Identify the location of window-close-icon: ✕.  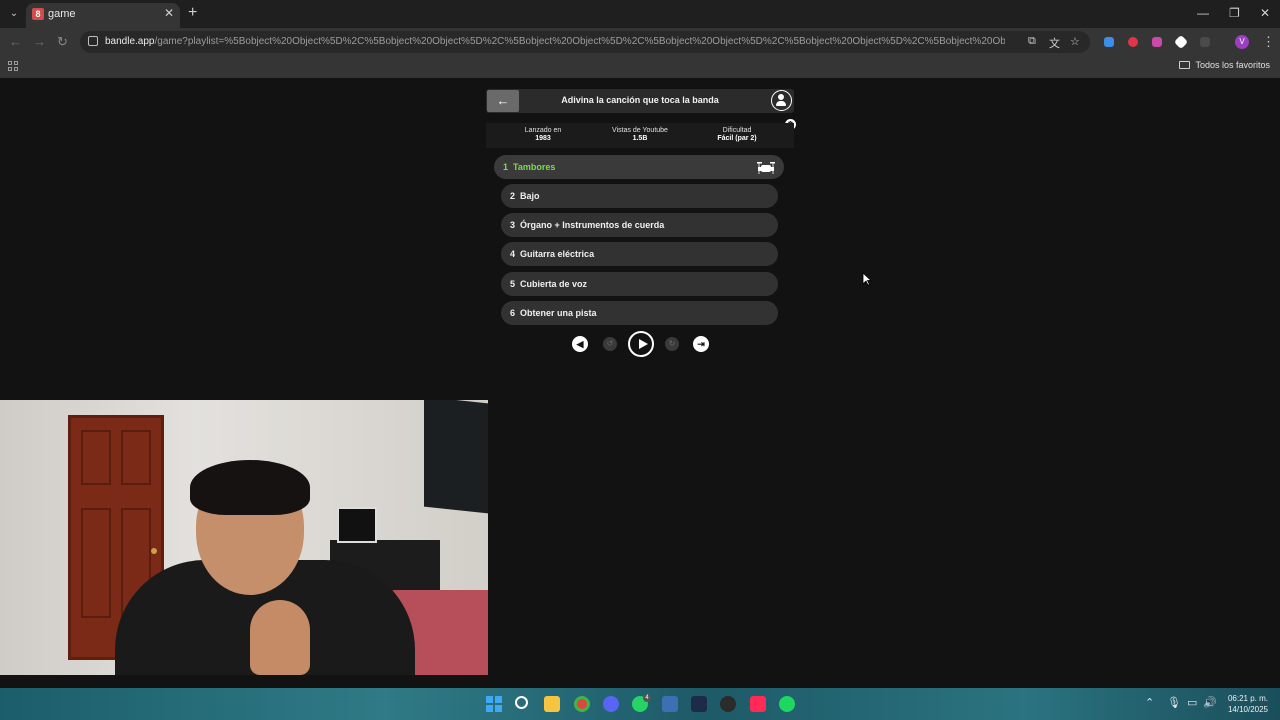
(1265, 13).